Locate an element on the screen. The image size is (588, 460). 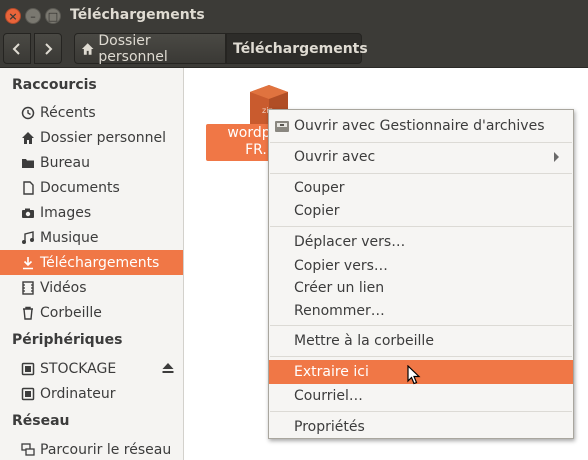
sidebar-item-documents: Documents is located at coordinates (91, 187).